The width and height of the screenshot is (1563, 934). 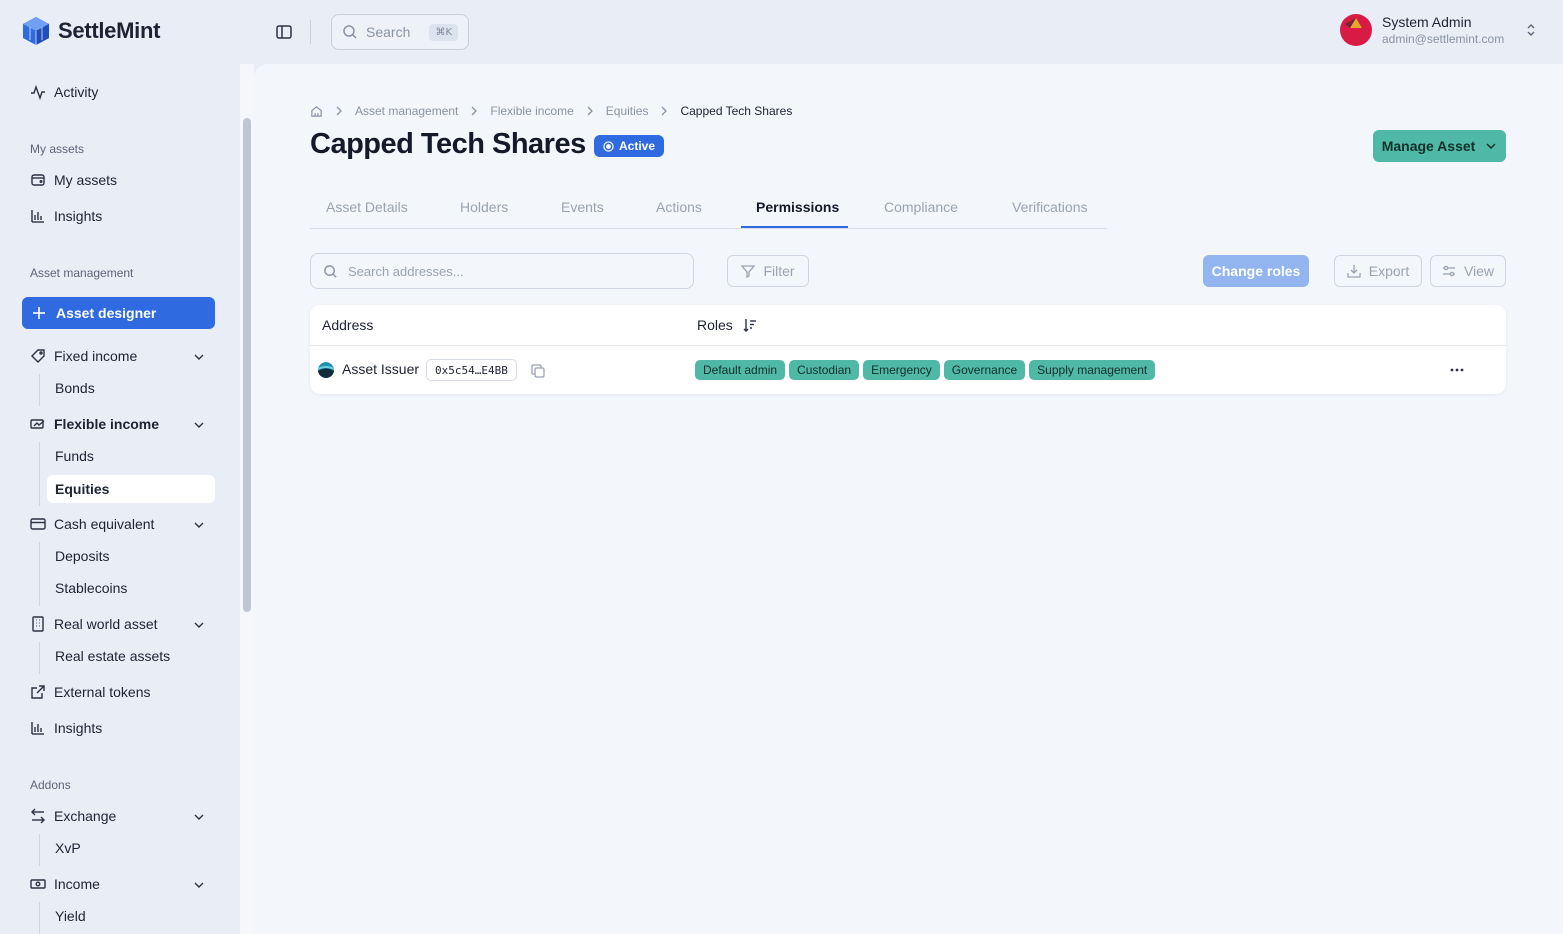 I want to click on breadcrumb-item: Asset management, so click(x=406, y=111).